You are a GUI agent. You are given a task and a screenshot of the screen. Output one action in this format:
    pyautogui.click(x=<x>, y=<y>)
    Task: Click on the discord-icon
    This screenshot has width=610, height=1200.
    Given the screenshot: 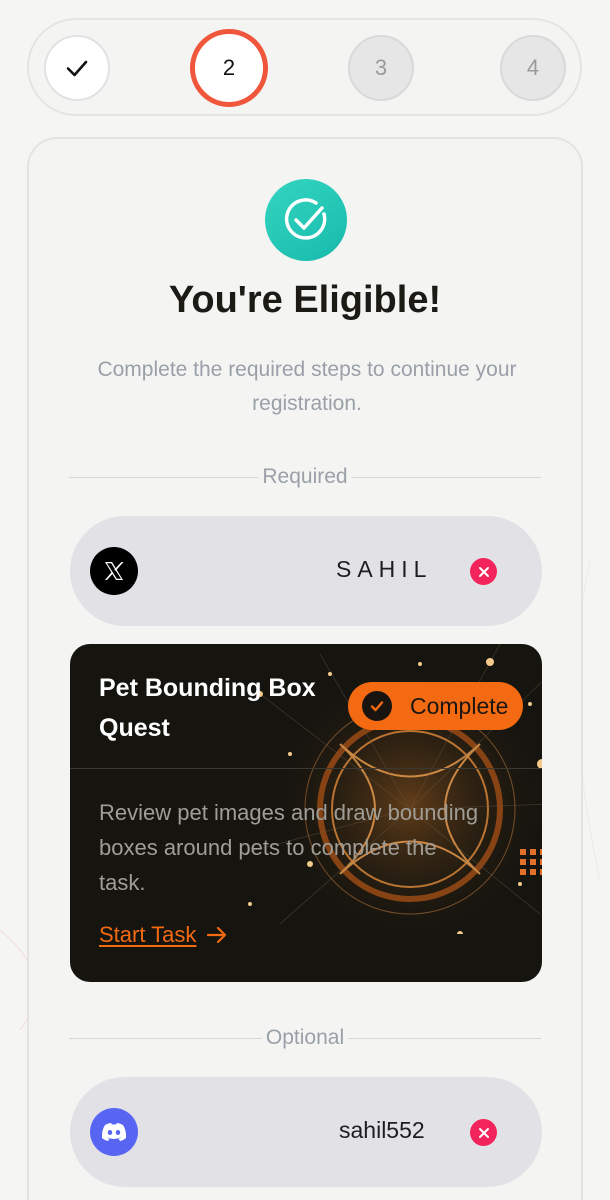 What is the action you would take?
    pyautogui.click(x=114, y=1132)
    